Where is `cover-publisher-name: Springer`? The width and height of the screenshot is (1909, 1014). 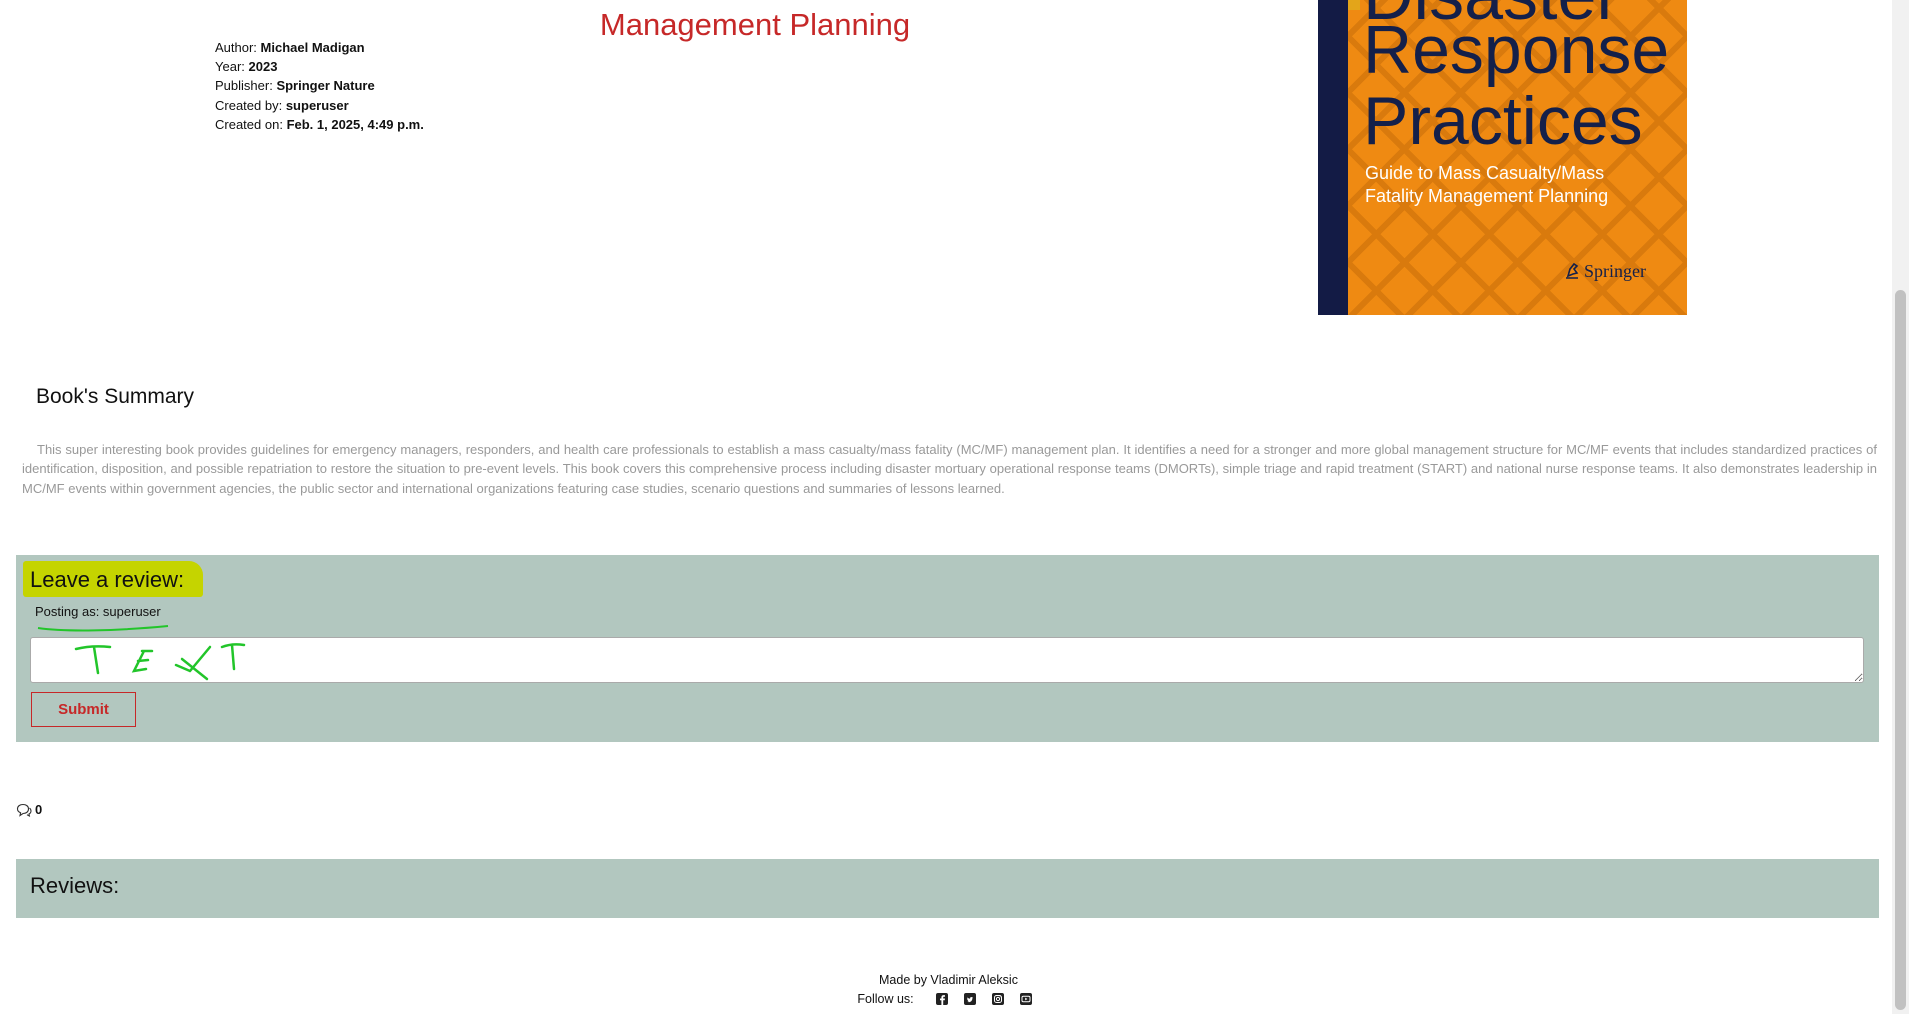 cover-publisher-name: Springer is located at coordinates (1615, 271).